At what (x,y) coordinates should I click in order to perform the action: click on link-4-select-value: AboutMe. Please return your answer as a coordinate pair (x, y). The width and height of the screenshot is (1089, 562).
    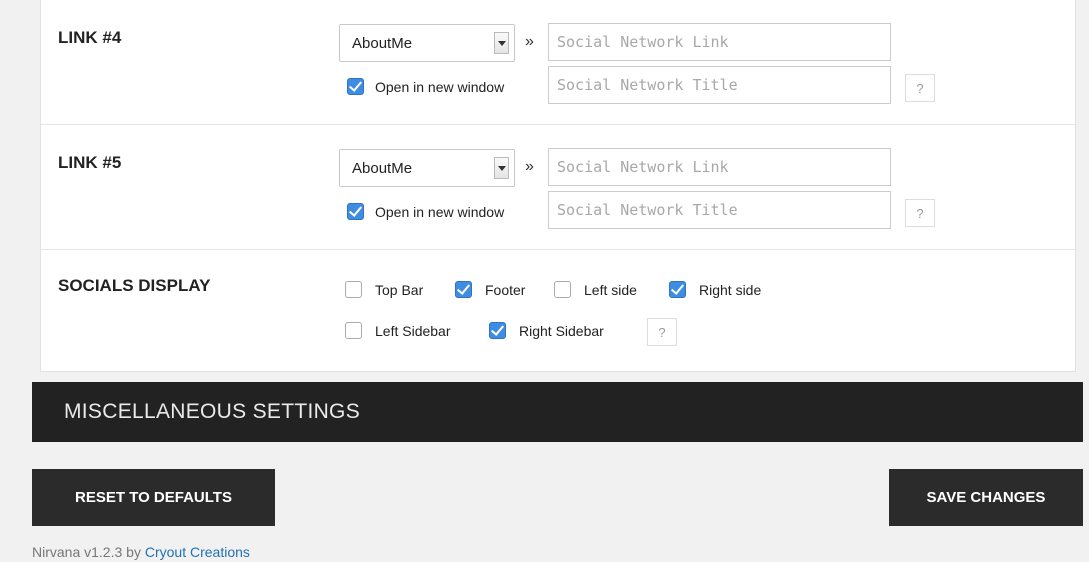
    Looking at the image, I should click on (382, 43).